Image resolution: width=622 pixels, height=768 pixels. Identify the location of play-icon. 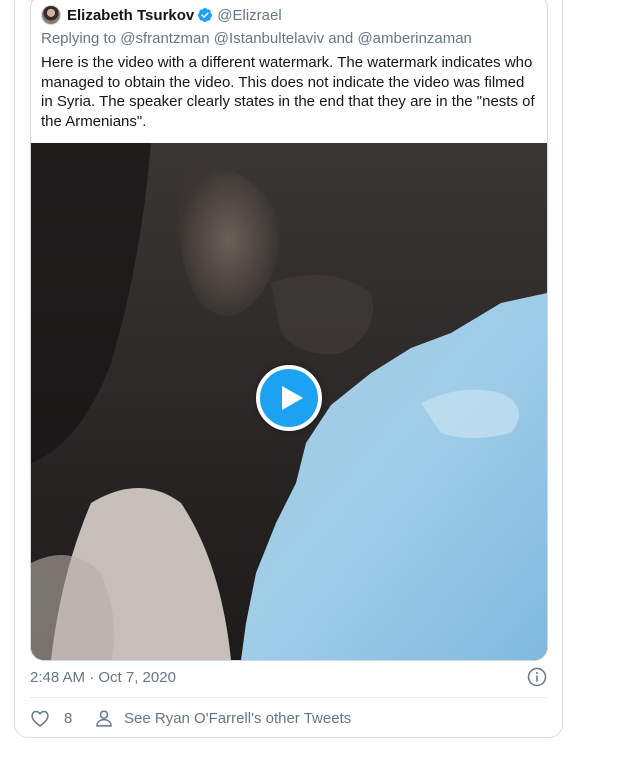
(292, 398).